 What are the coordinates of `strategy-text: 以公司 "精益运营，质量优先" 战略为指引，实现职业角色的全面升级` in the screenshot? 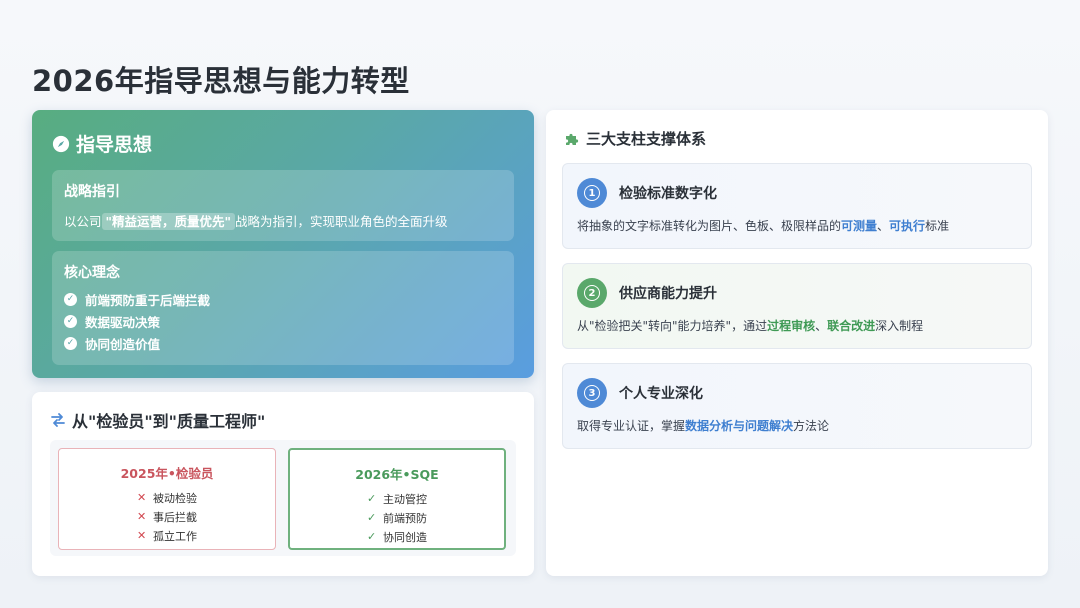 It's located at (283, 220).